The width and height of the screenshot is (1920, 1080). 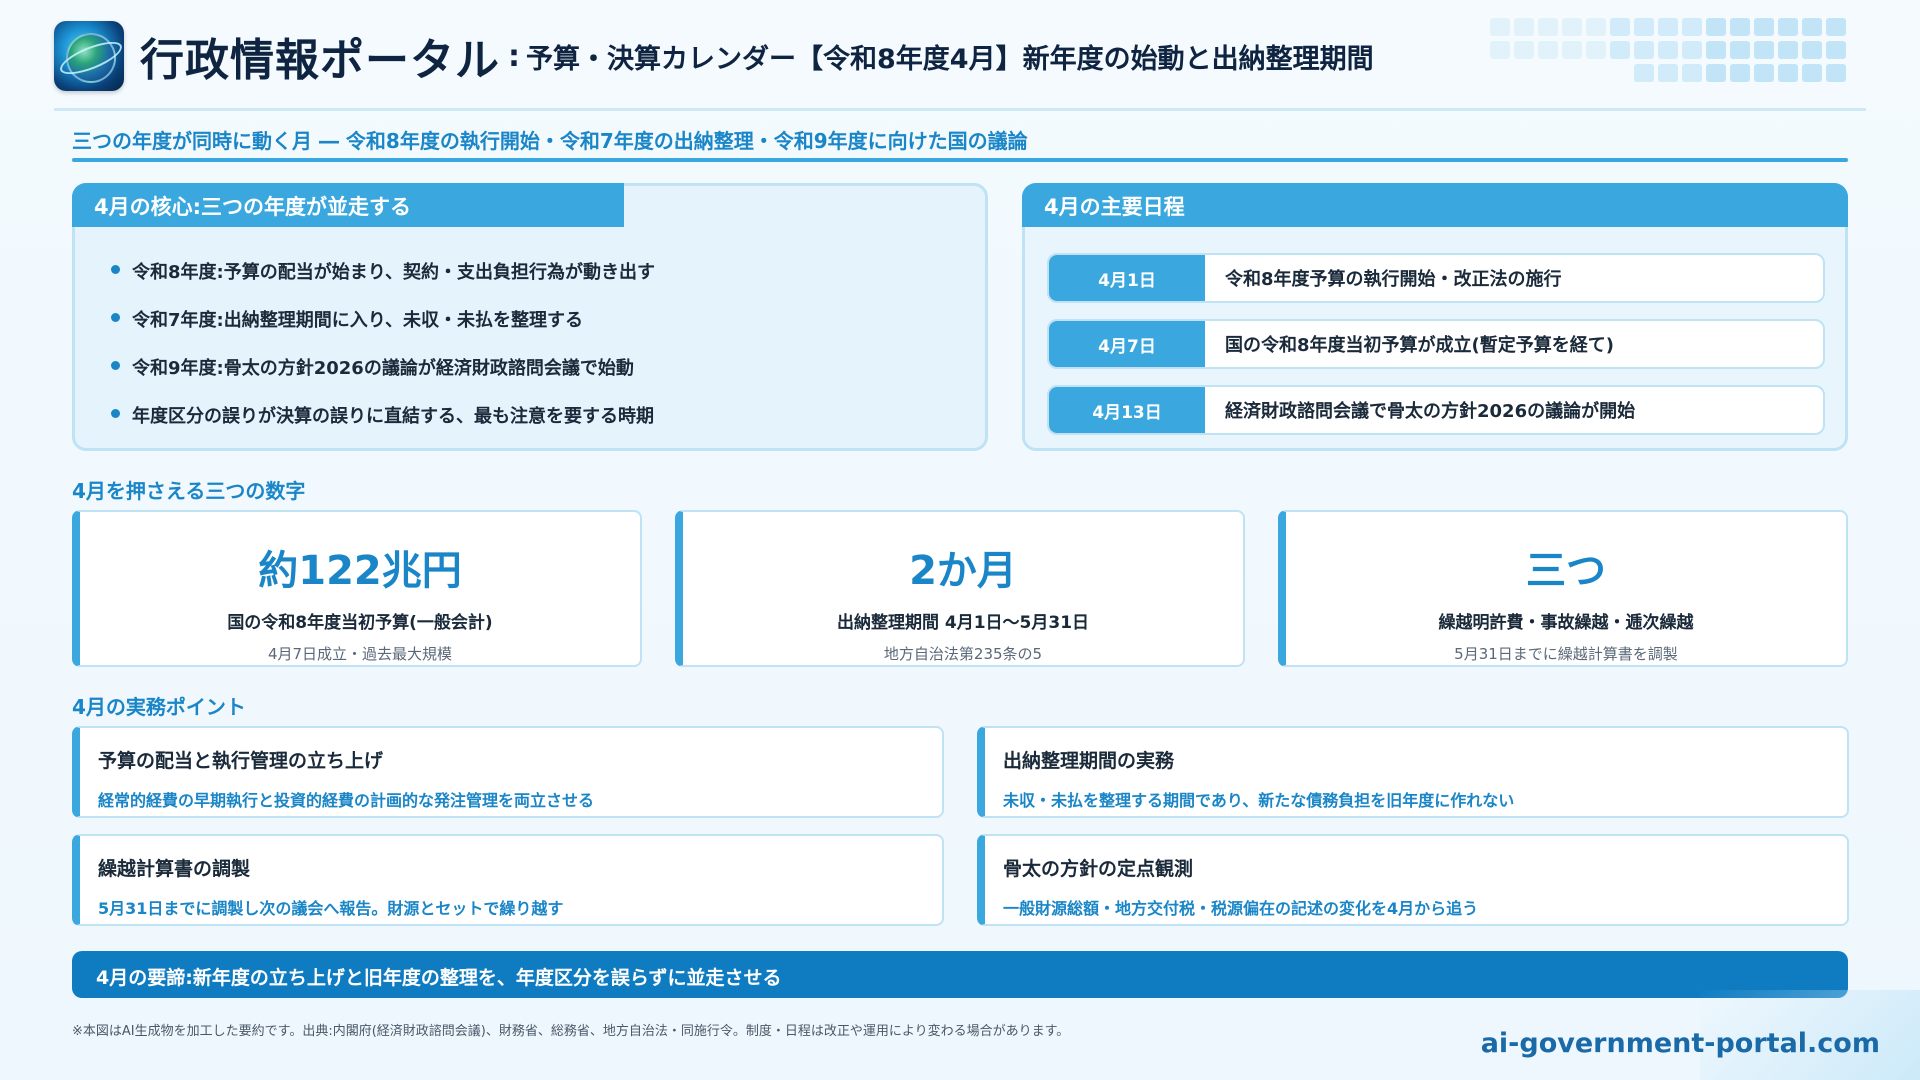 I want to click on stat-card: 約122兆円 国の令和8年度当初予算(一般会計) 4月7日成立・過去最大規模, so click(x=357, y=588).